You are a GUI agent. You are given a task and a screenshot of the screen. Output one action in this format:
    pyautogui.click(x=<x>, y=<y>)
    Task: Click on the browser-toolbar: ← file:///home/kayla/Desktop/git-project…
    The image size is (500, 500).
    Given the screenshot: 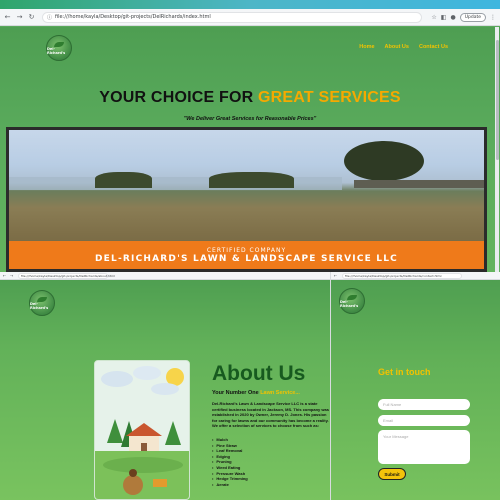 What is the action you would take?
    pyautogui.click(x=415, y=276)
    